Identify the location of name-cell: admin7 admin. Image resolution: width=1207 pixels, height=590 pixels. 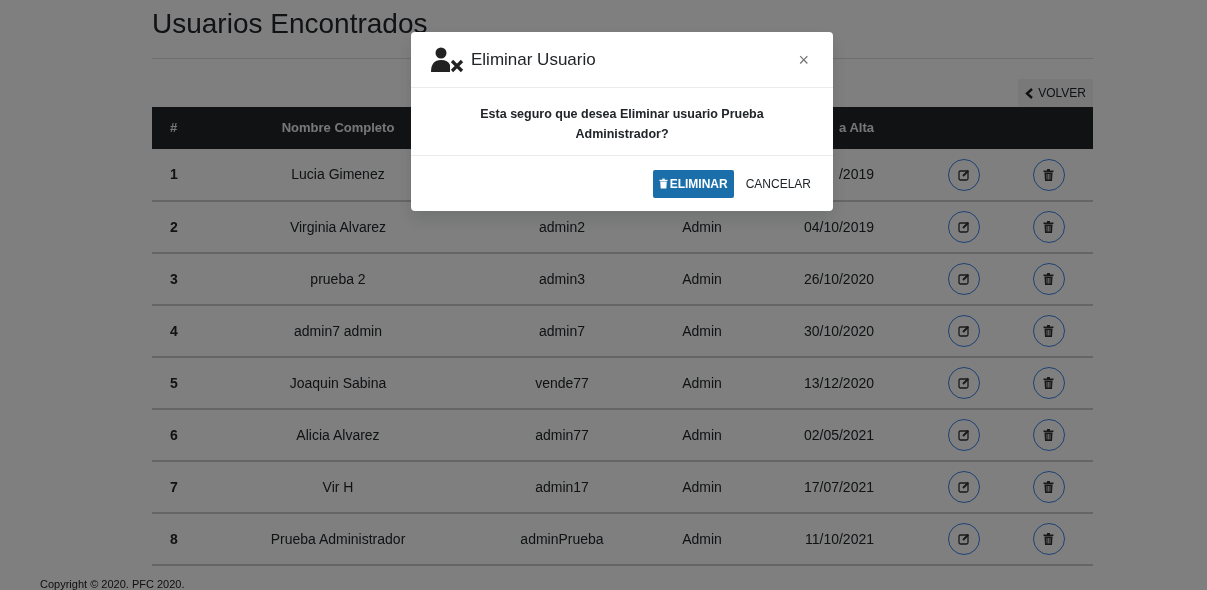
(338, 330).